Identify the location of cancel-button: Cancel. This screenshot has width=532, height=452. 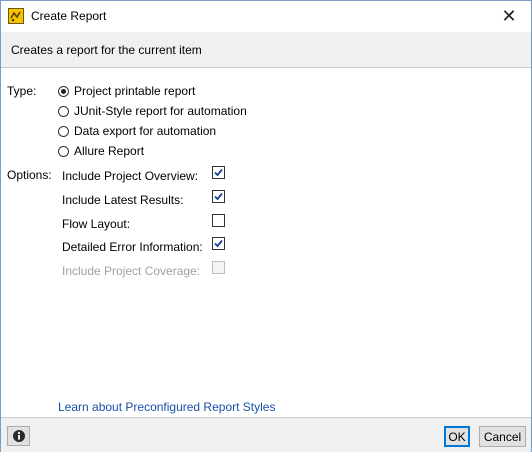
(502, 436).